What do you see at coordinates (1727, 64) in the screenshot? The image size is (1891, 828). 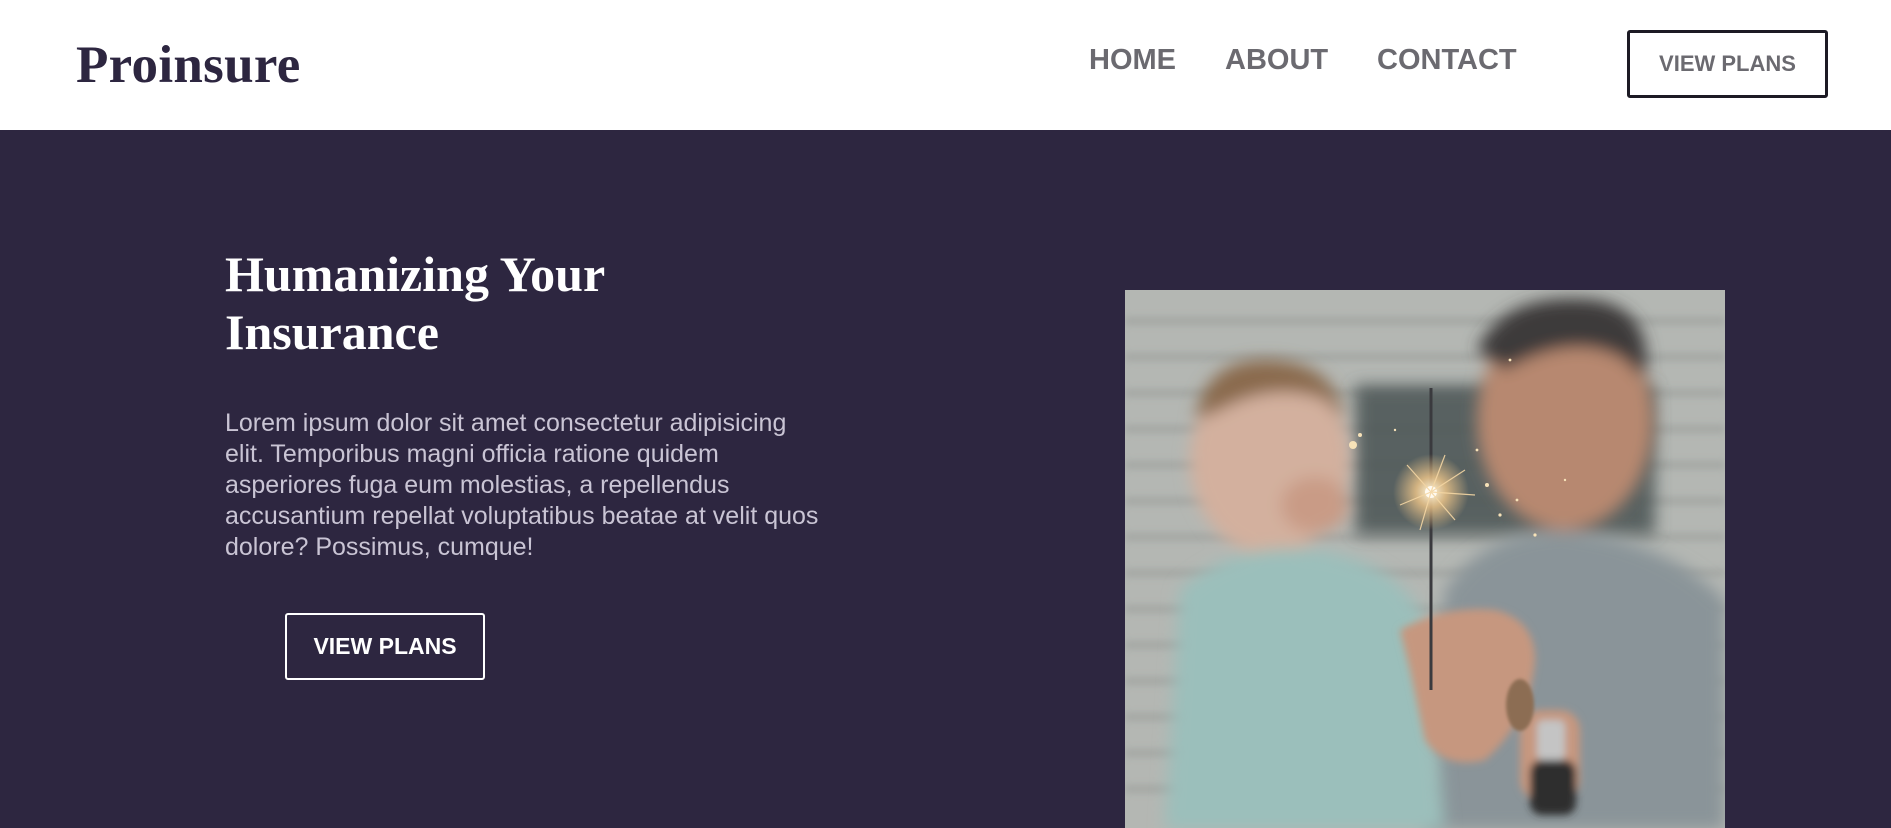 I see `header-view-plans-button: VIEW PLANS` at bounding box center [1727, 64].